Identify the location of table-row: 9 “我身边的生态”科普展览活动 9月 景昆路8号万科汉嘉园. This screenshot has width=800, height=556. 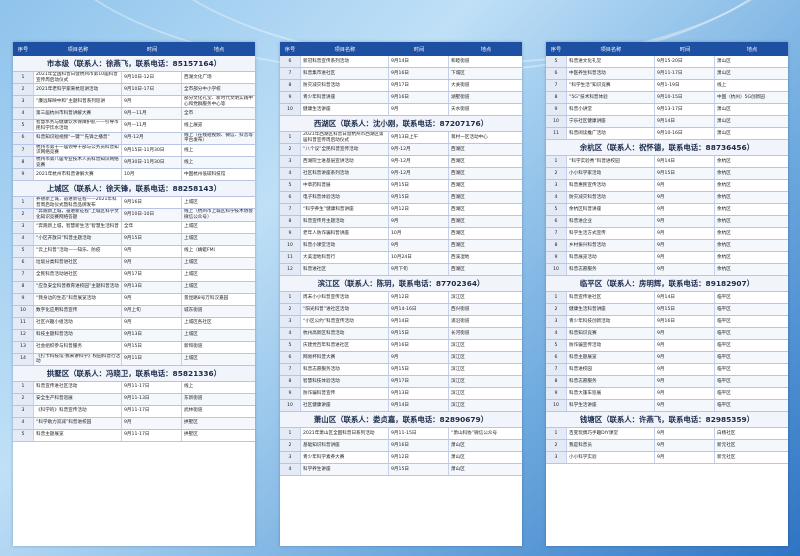
(134, 299).